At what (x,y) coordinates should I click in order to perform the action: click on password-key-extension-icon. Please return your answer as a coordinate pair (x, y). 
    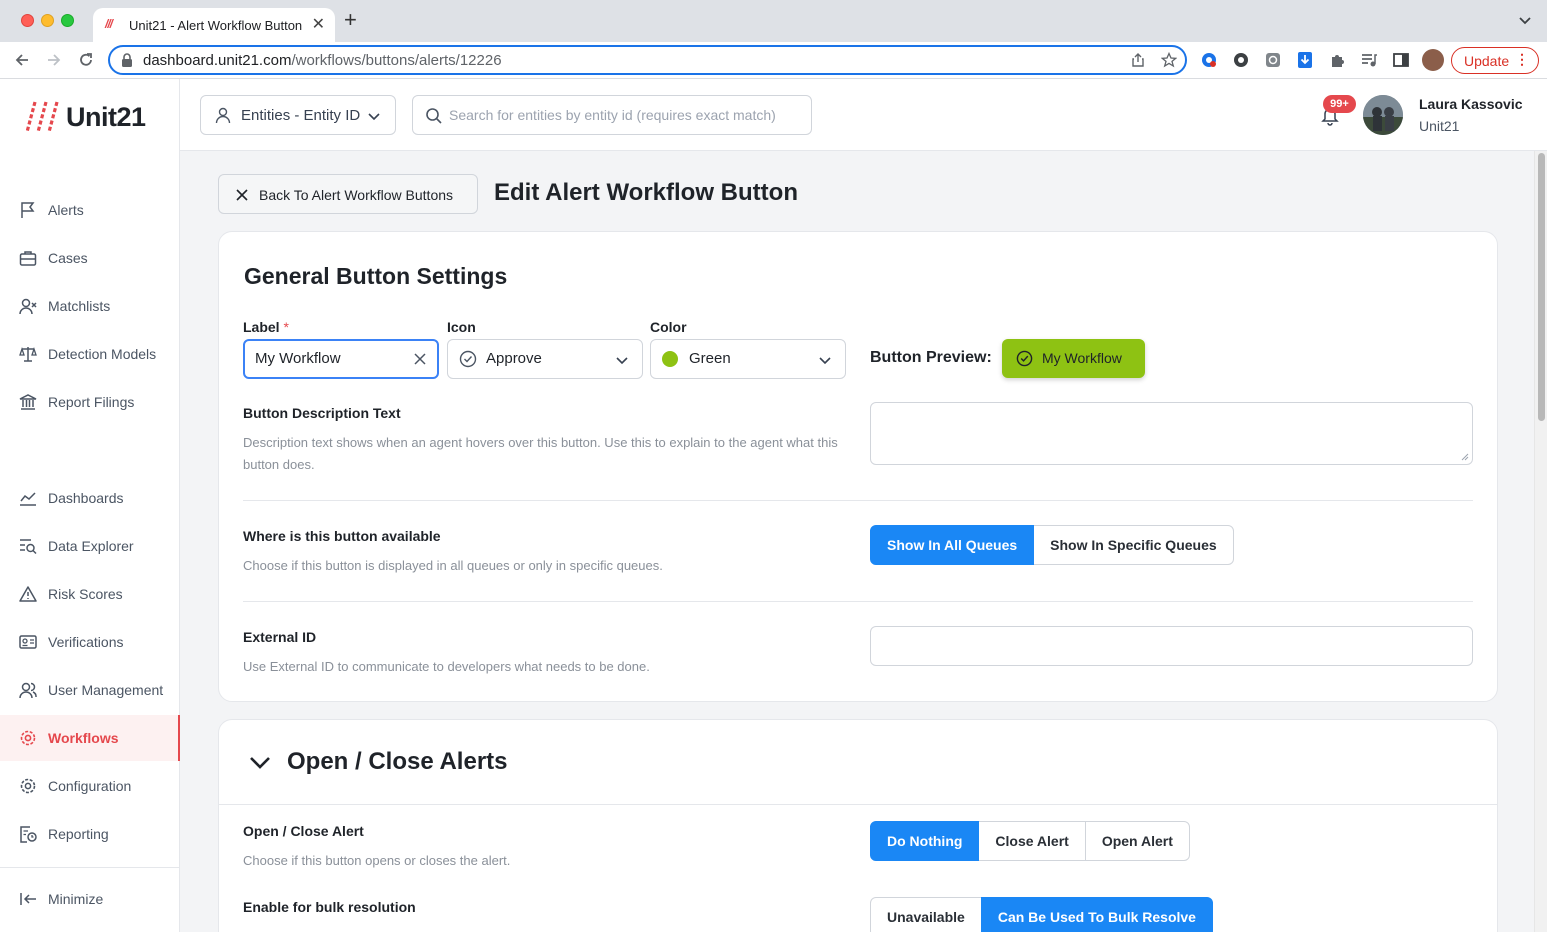
    Looking at the image, I should click on (1209, 60).